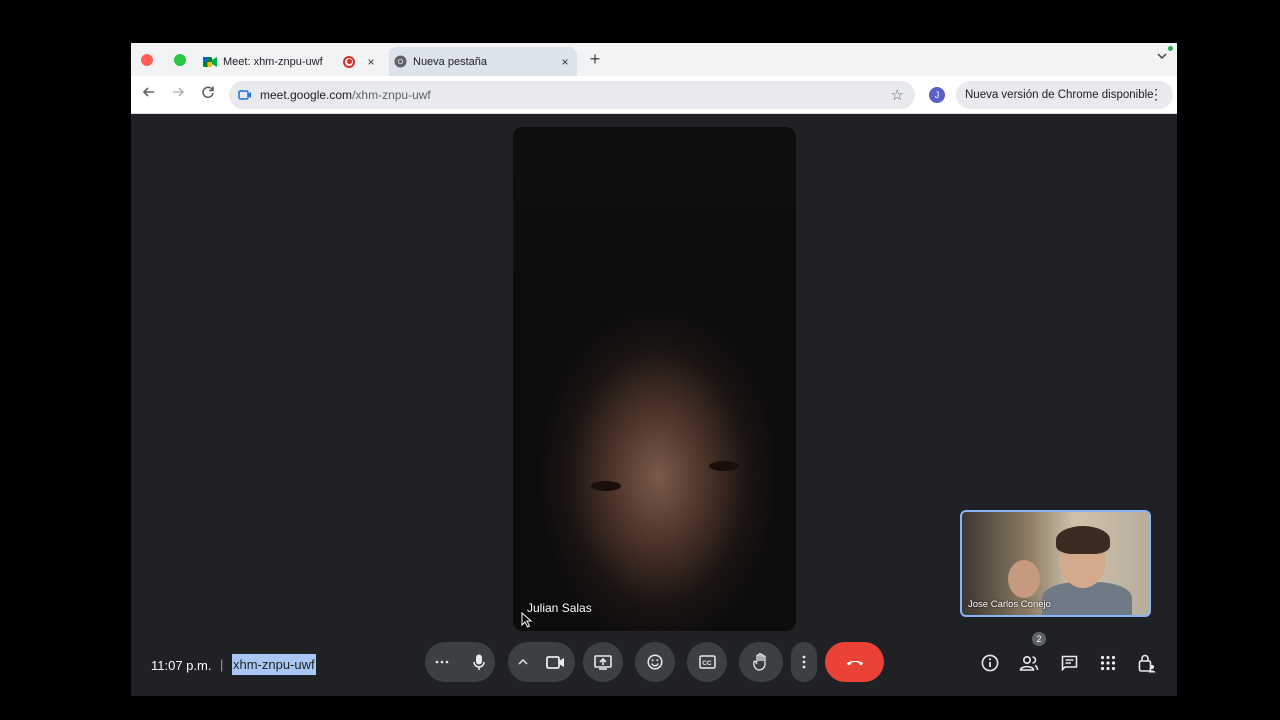  Describe the element at coordinates (208, 92) in the screenshot. I see `reload-icon` at that location.